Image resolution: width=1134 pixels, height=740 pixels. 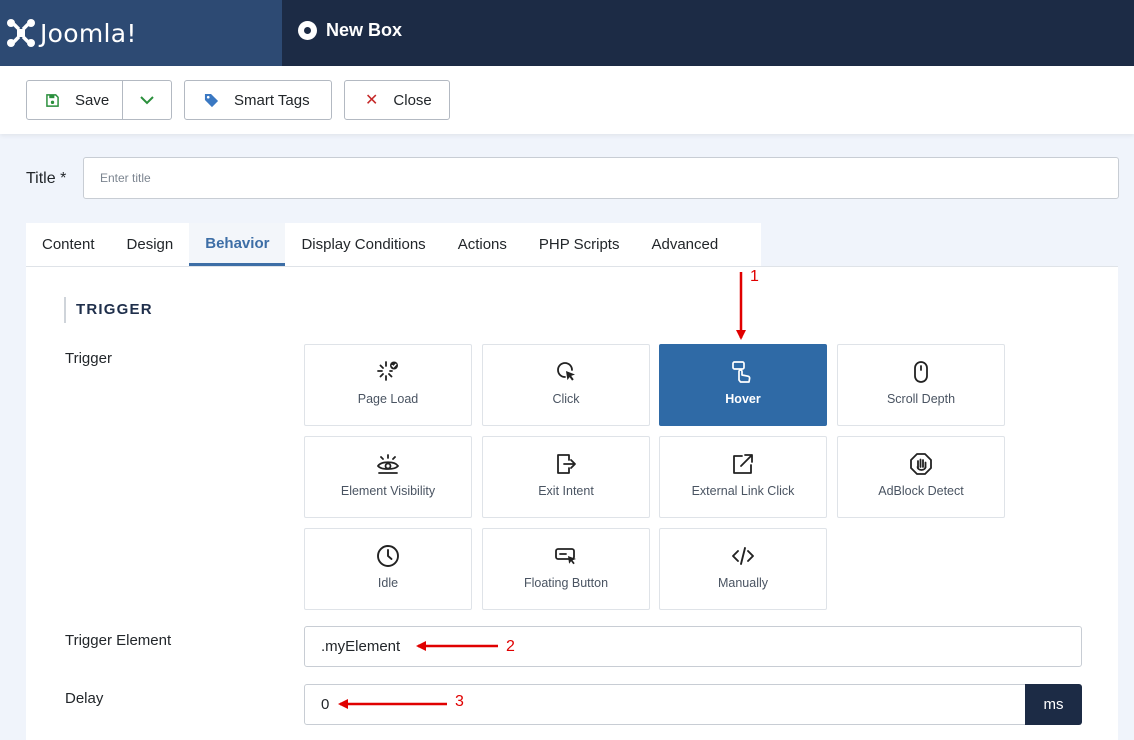 I want to click on tab-php-scripts: PHP Scripts, so click(x=579, y=244).